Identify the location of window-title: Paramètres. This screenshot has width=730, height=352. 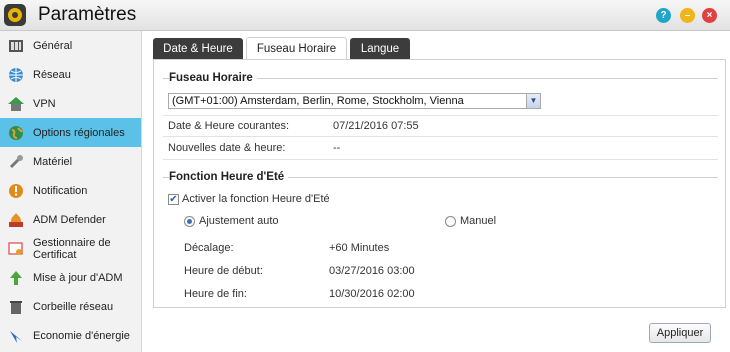
(87, 14).